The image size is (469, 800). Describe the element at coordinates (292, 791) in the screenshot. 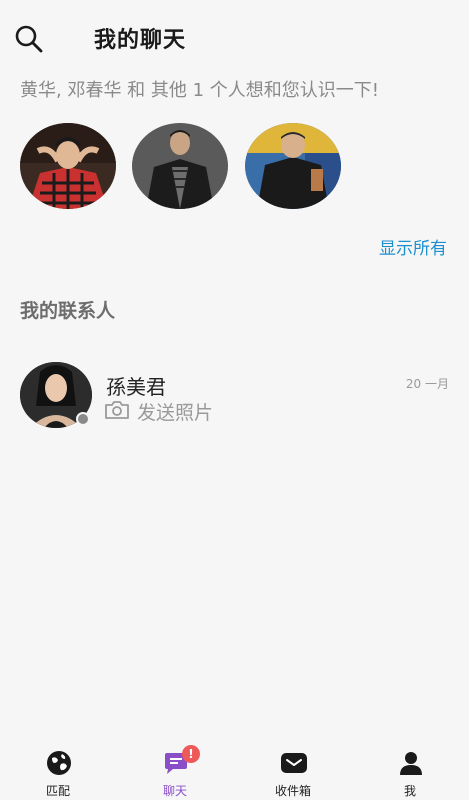

I see `nav-label: 收件箱` at that location.